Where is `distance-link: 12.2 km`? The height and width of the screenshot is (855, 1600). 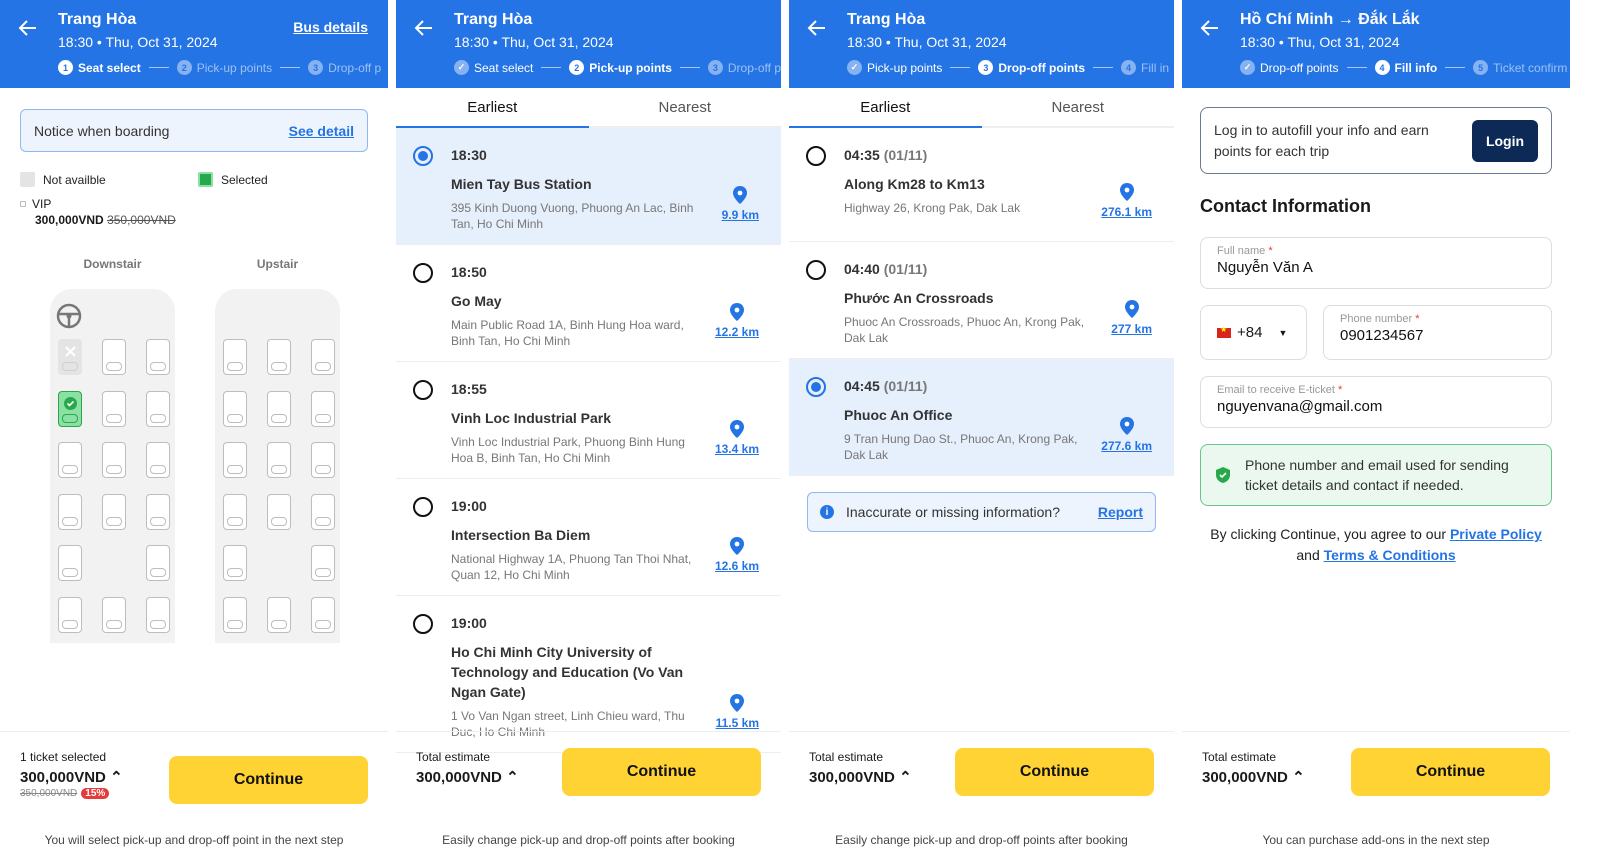 distance-link: 12.2 km is located at coordinates (737, 321).